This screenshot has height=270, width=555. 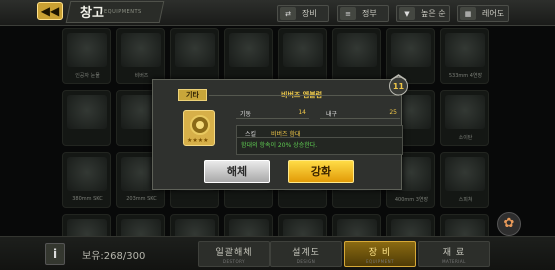 I want to click on level-badge-icon: 11, so click(x=398, y=85).